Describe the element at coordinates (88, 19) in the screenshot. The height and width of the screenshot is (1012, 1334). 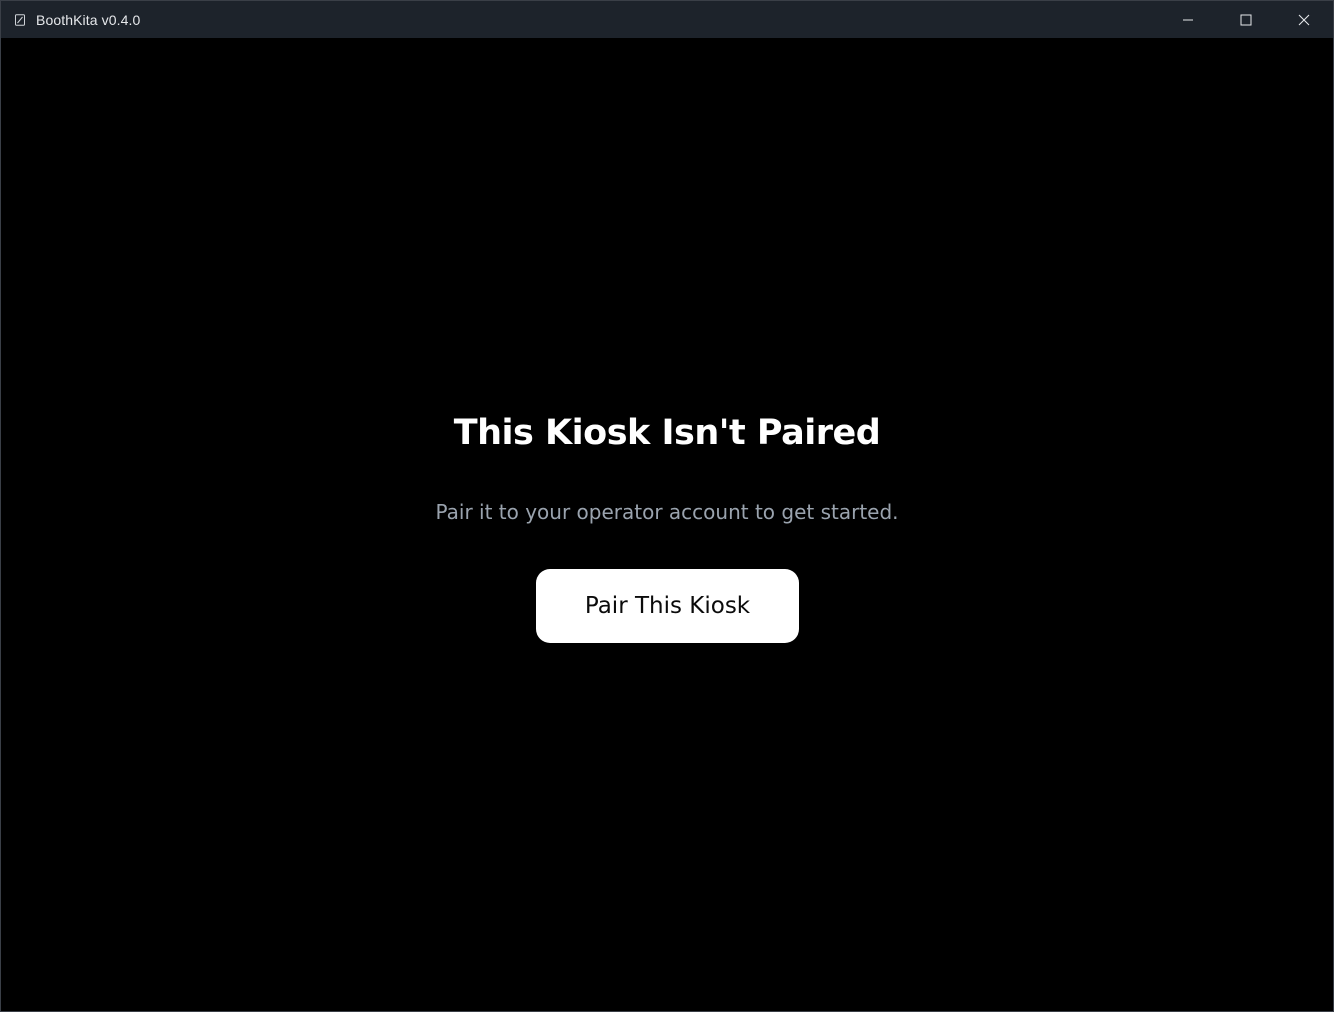
I see `window-title: BoothKita v0.4.0` at that location.